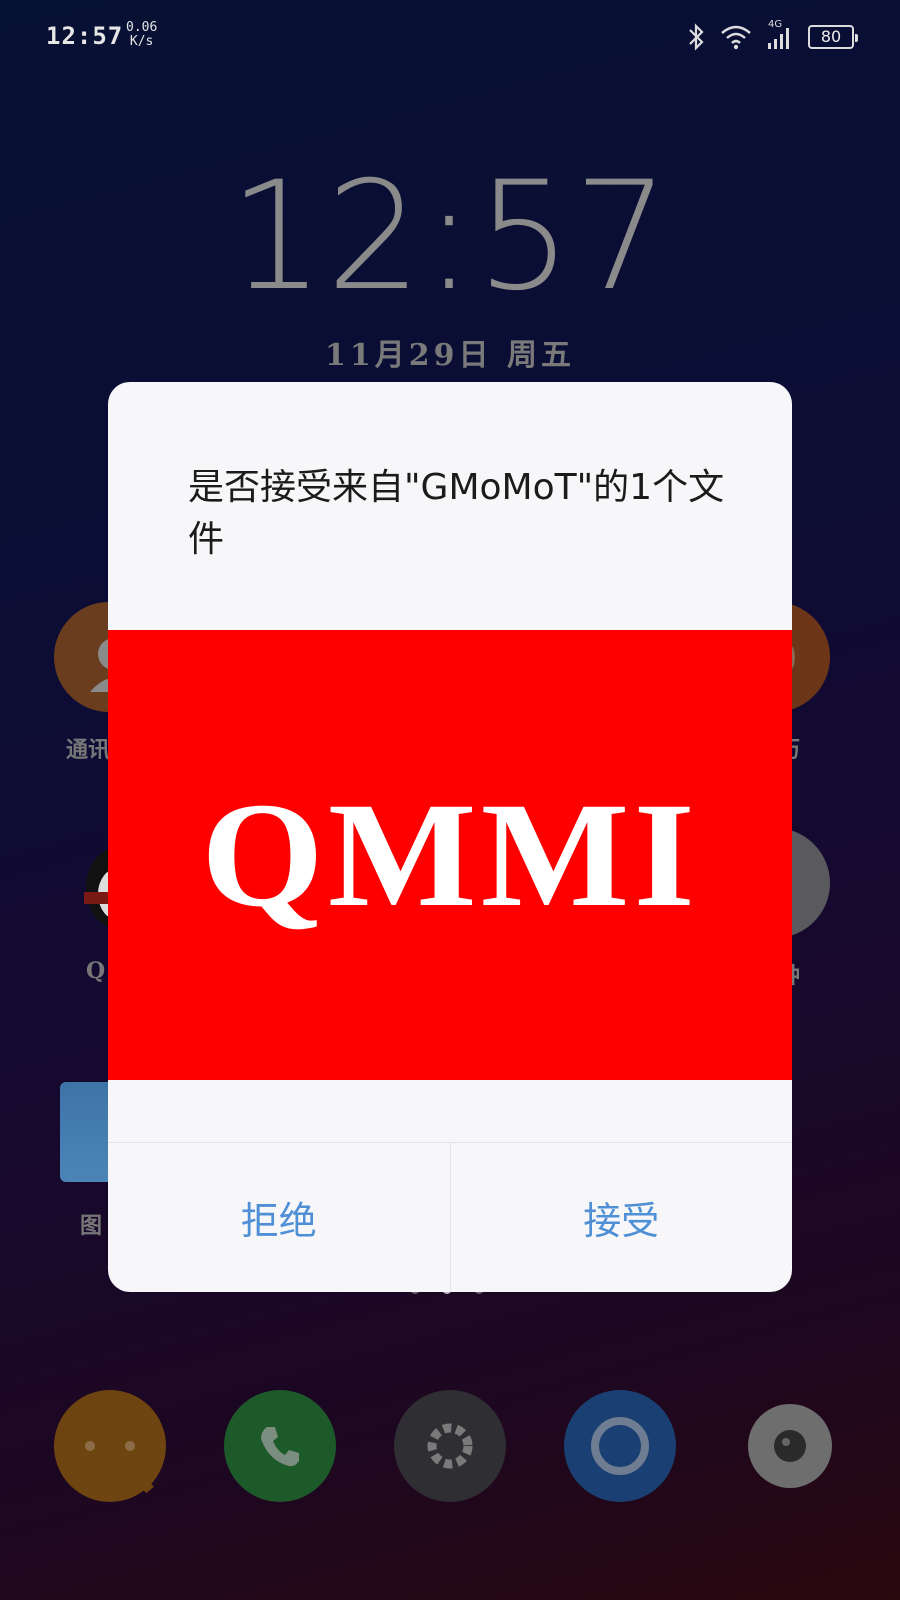 This screenshot has width=900, height=1600. I want to click on camera-icon, so click(790, 1446).